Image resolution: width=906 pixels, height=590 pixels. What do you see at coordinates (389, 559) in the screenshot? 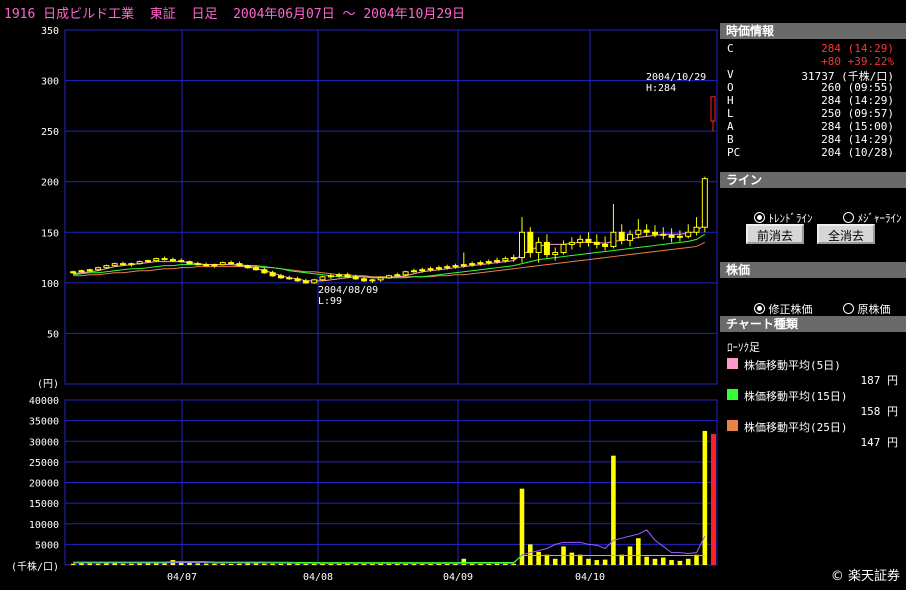
I see `volume-ma2-line` at bounding box center [389, 559].